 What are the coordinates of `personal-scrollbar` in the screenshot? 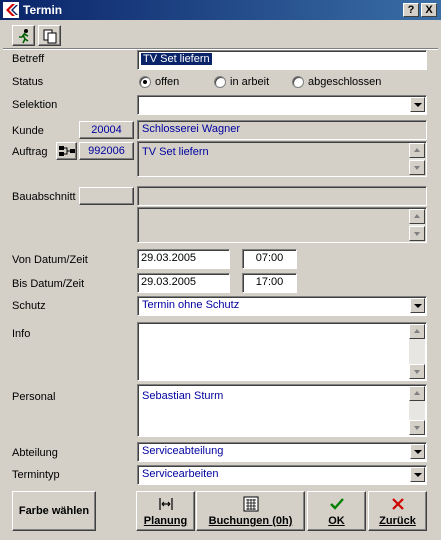 It's located at (417, 410).